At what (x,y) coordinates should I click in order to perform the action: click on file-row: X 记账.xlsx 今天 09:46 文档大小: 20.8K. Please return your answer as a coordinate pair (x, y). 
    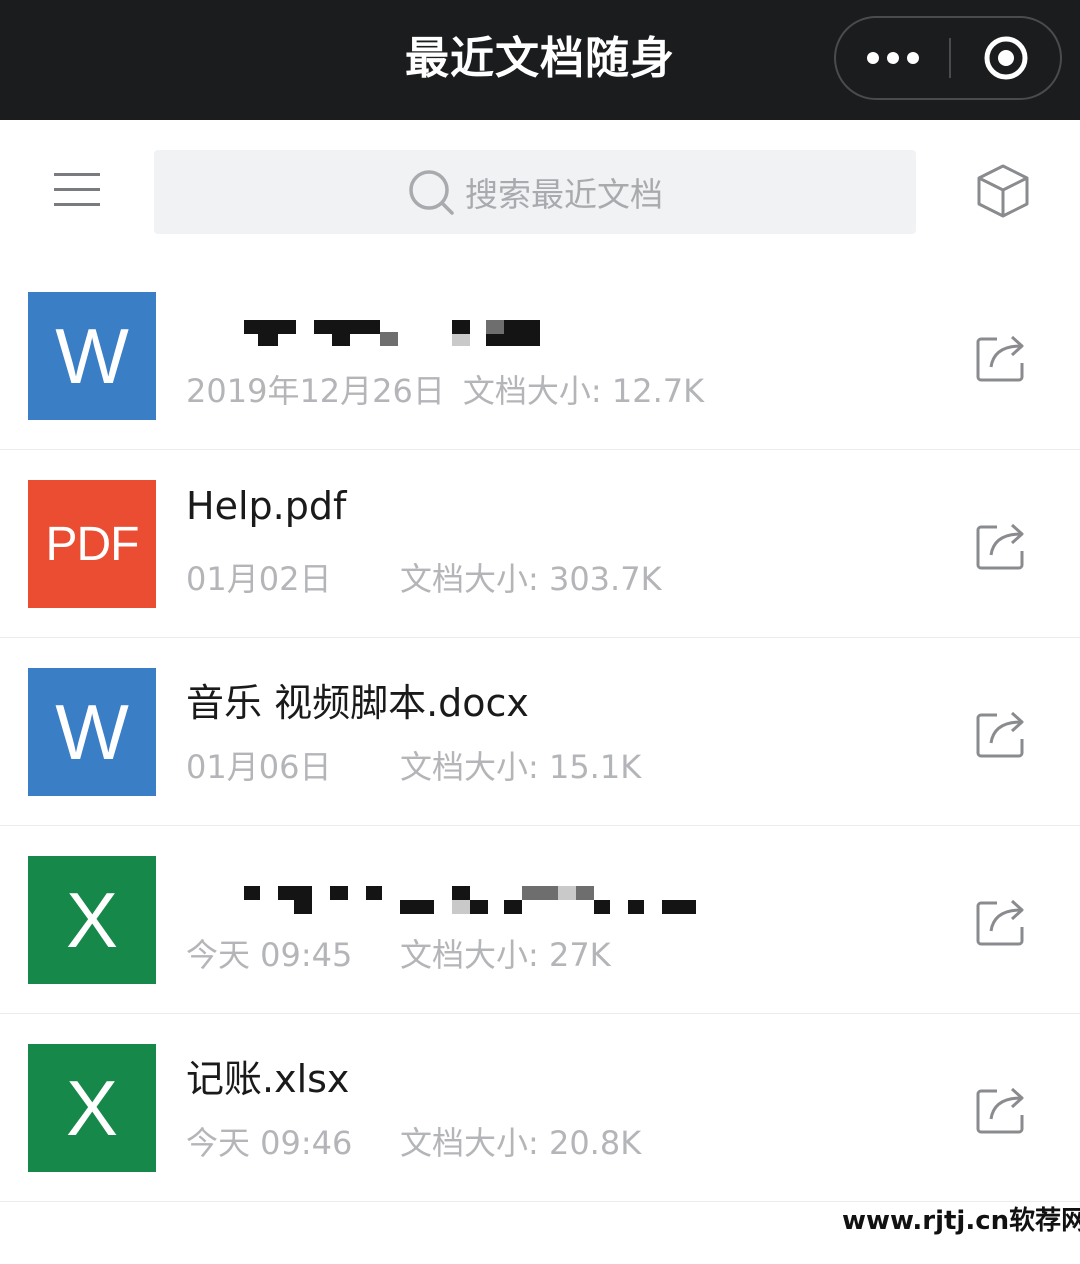
    Looking at the image, I should click on (540, 1108).